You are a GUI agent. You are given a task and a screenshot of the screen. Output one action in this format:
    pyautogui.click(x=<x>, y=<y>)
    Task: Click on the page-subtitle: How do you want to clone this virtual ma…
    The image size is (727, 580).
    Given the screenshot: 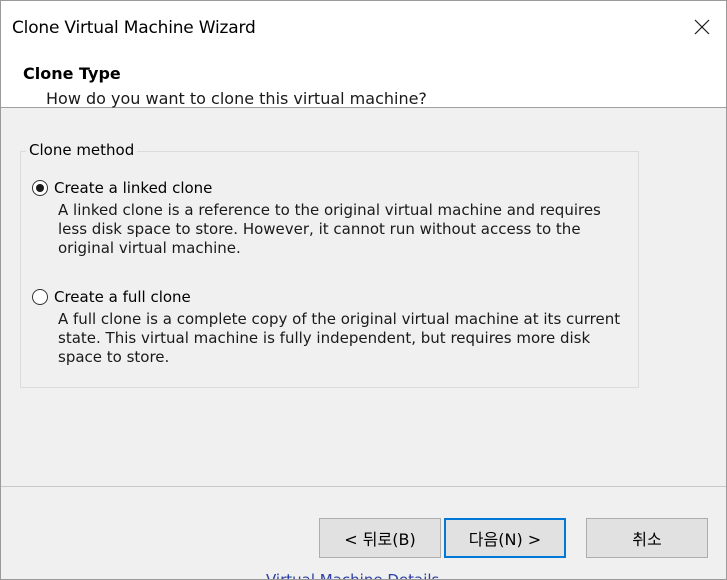 What is the action you would take?
    pyautogui.click(x=236, y=98)
    